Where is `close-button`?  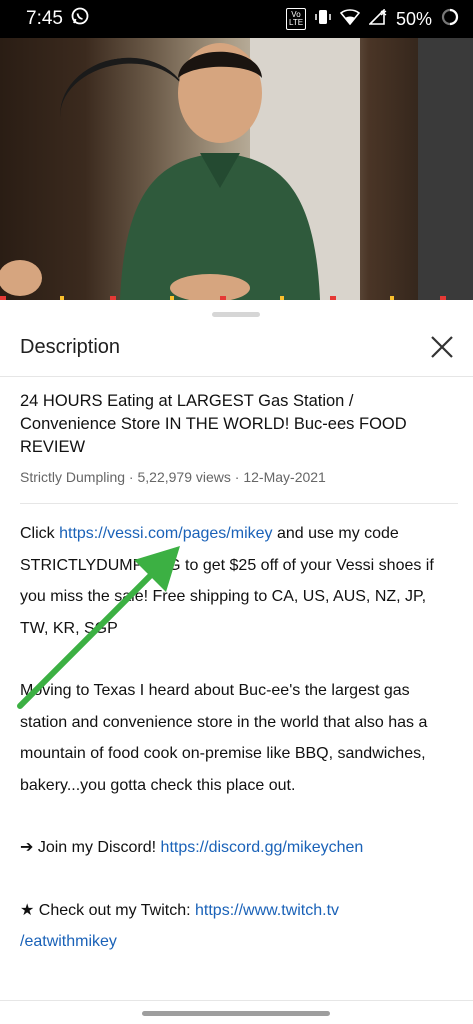
close-button is located at coordinates (442, 347).